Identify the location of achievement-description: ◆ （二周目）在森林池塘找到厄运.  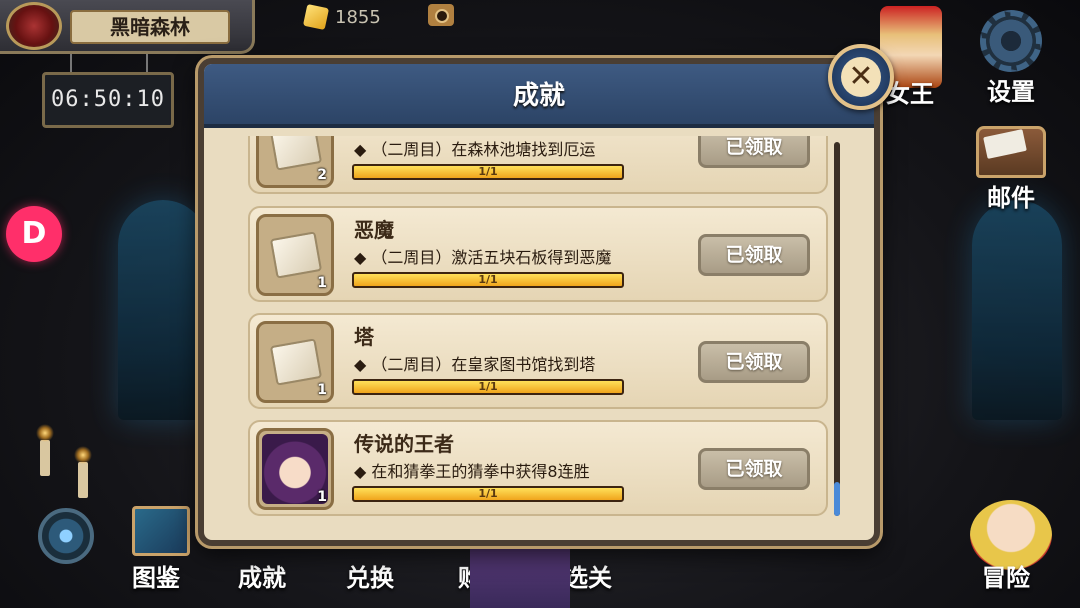
(475, 149).